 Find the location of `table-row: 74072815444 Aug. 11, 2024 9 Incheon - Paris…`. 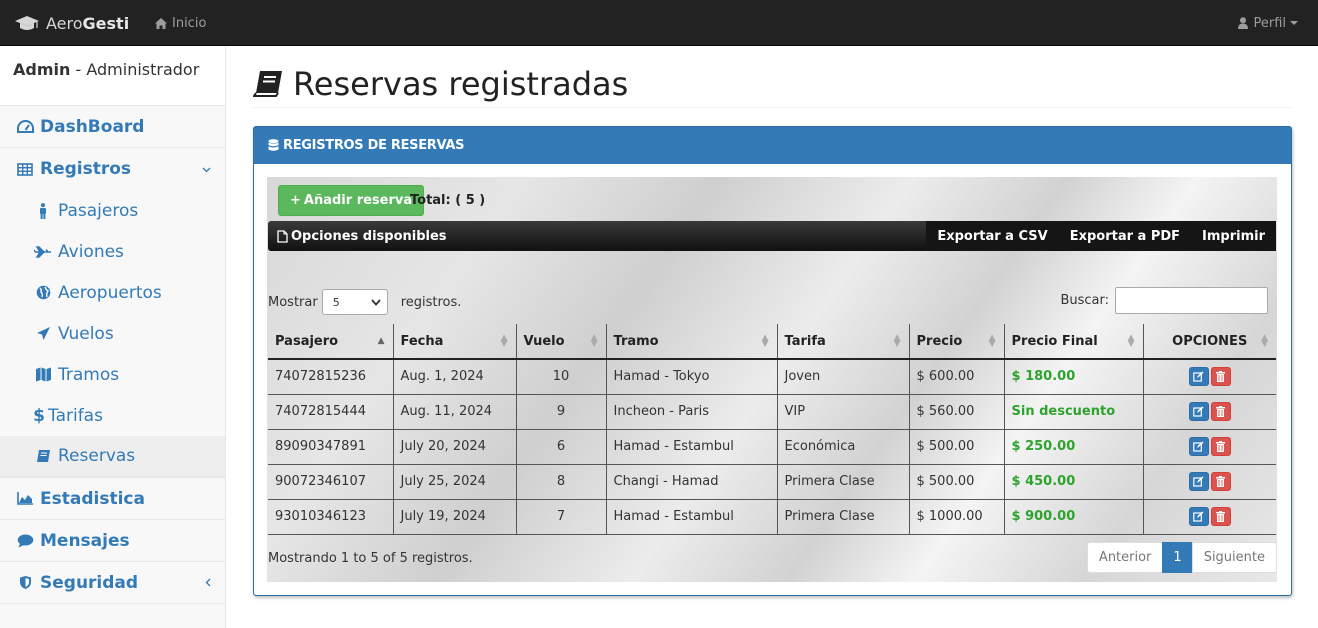

table-row: 74072815444 Aug. 11, 2024 9 Incheon - Paris… is located at coordinates (772, 412).